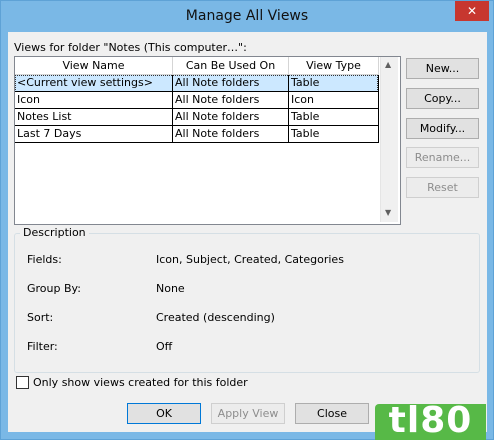 The height and width of the screenshot is (441, 494). Describe the element at coordinates (54, 288) in the screenshot. I see `group-by-label: Group By:` at that location.